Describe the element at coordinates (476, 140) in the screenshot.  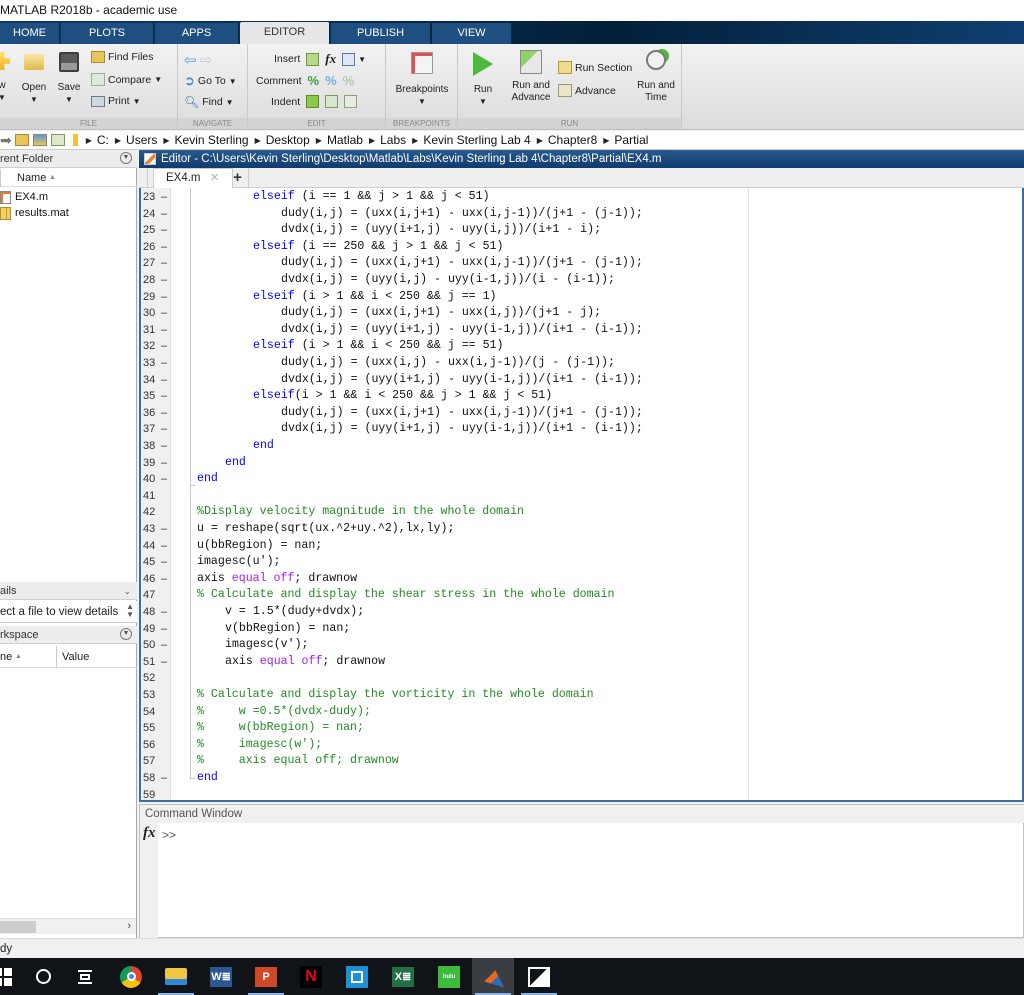
I see `breadcrumb-item: Kevin Sterling Lab 4` at that location.